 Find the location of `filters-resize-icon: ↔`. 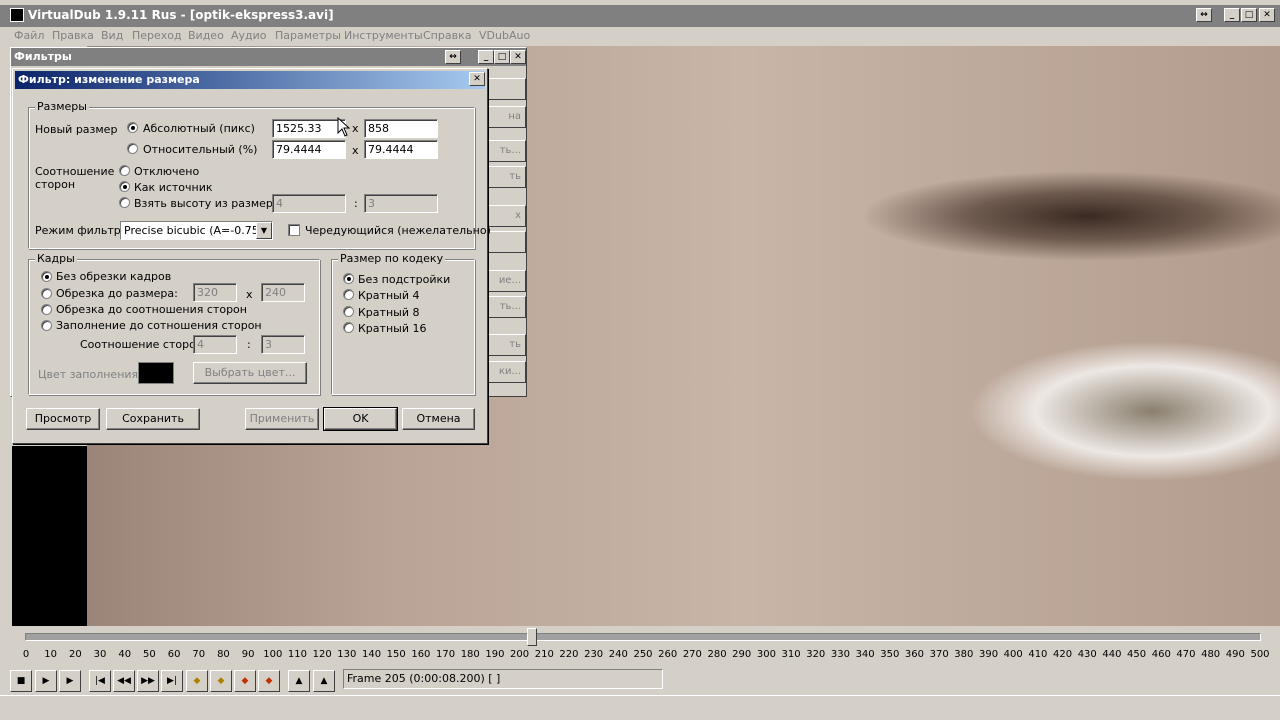

filters-resize-icon: ↔ is located at coordinates (453, 57).